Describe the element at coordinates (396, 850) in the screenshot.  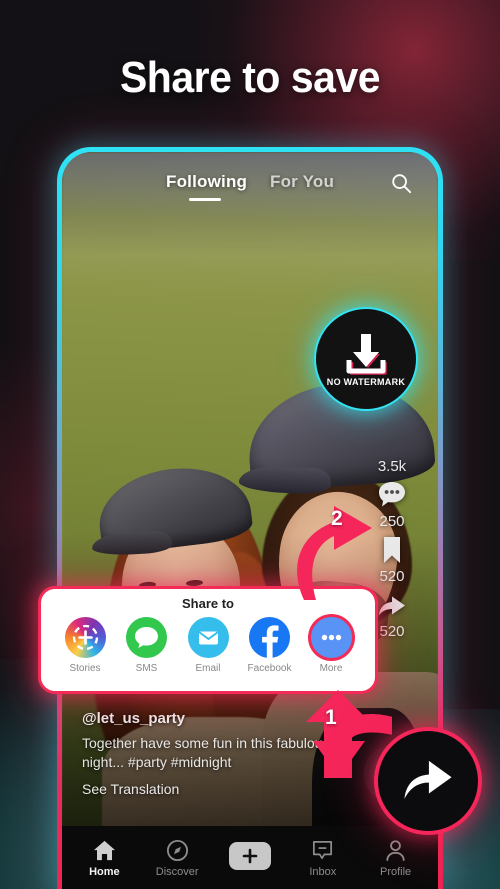
I see `person-icon` at that location.